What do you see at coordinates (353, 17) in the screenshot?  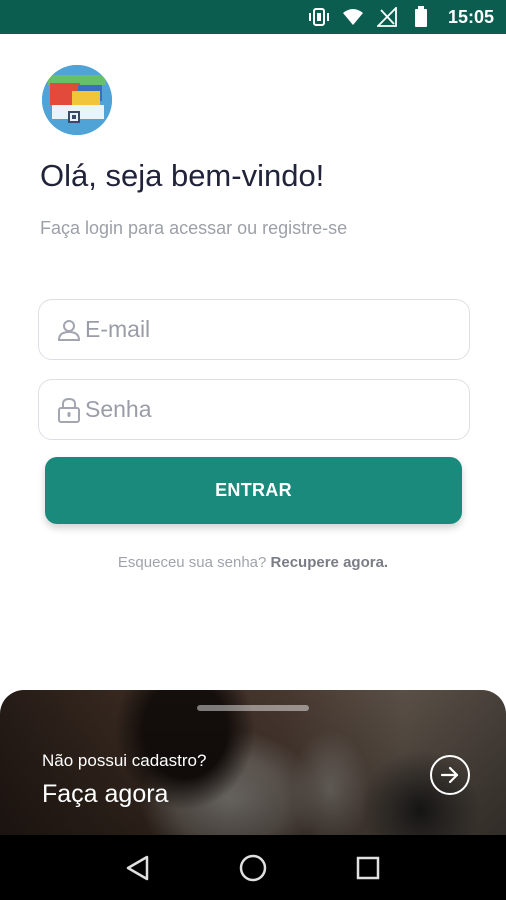 I see `wifi-icon` at bounding box center [353, 17].